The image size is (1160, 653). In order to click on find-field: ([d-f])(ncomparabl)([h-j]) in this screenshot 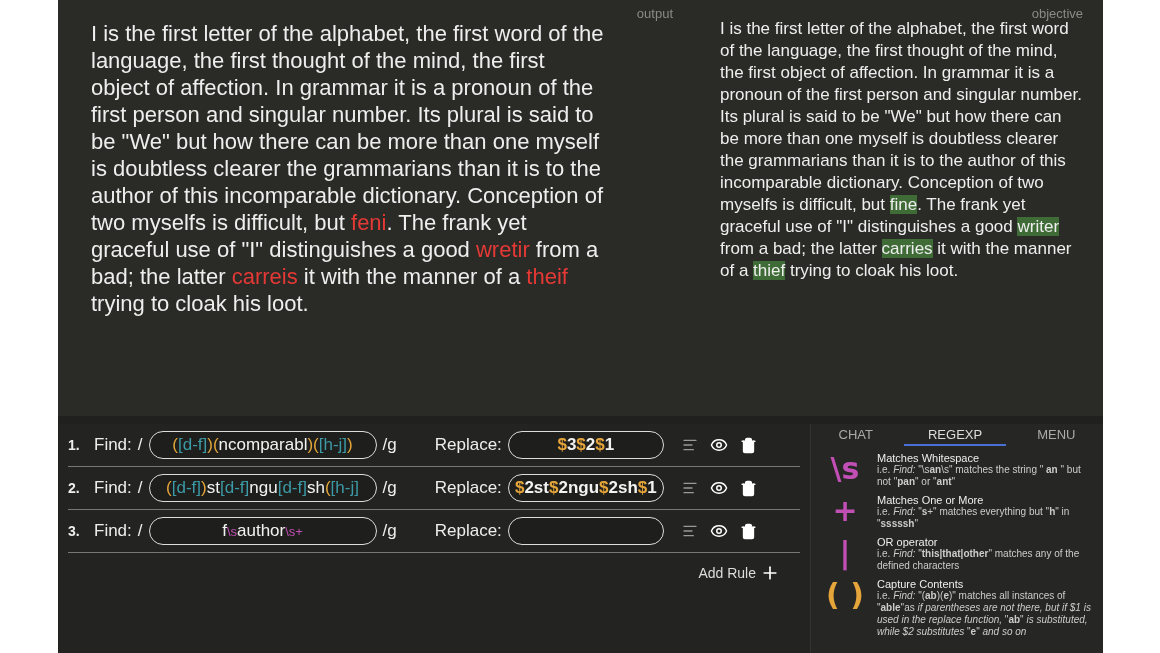, I will do `click(262, 445)`.